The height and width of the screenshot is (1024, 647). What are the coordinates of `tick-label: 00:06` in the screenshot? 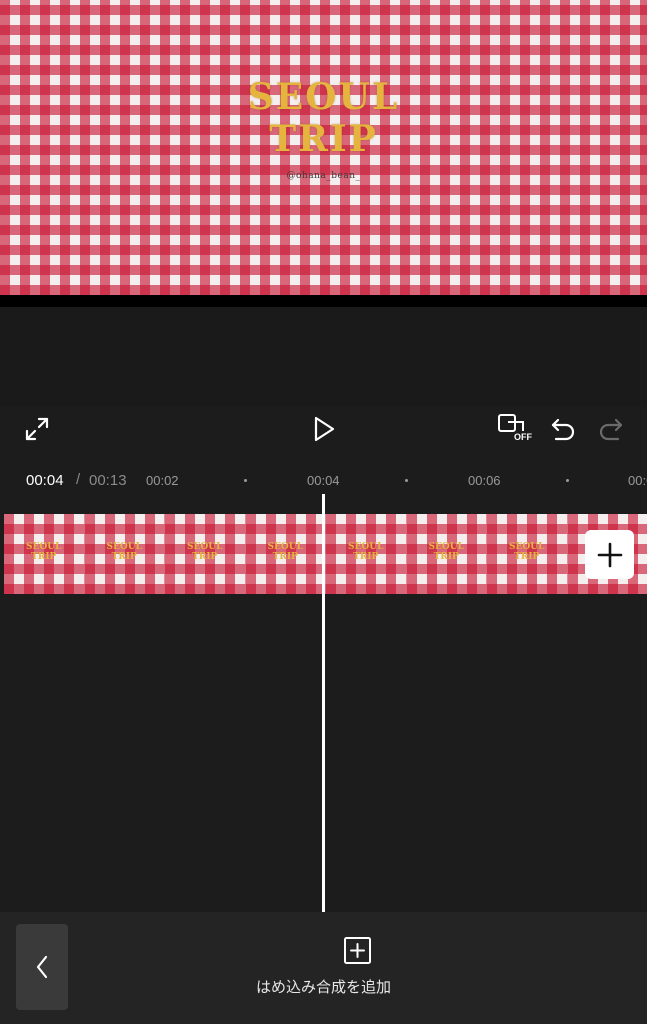 It's located at (484, 480).